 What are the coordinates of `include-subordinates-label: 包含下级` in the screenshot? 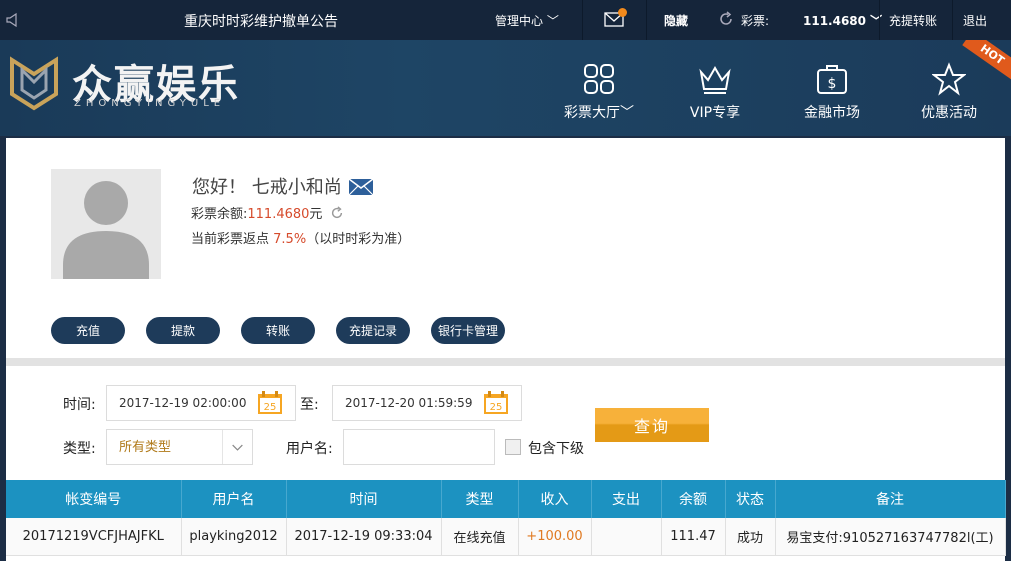 It's located at (556, 449).